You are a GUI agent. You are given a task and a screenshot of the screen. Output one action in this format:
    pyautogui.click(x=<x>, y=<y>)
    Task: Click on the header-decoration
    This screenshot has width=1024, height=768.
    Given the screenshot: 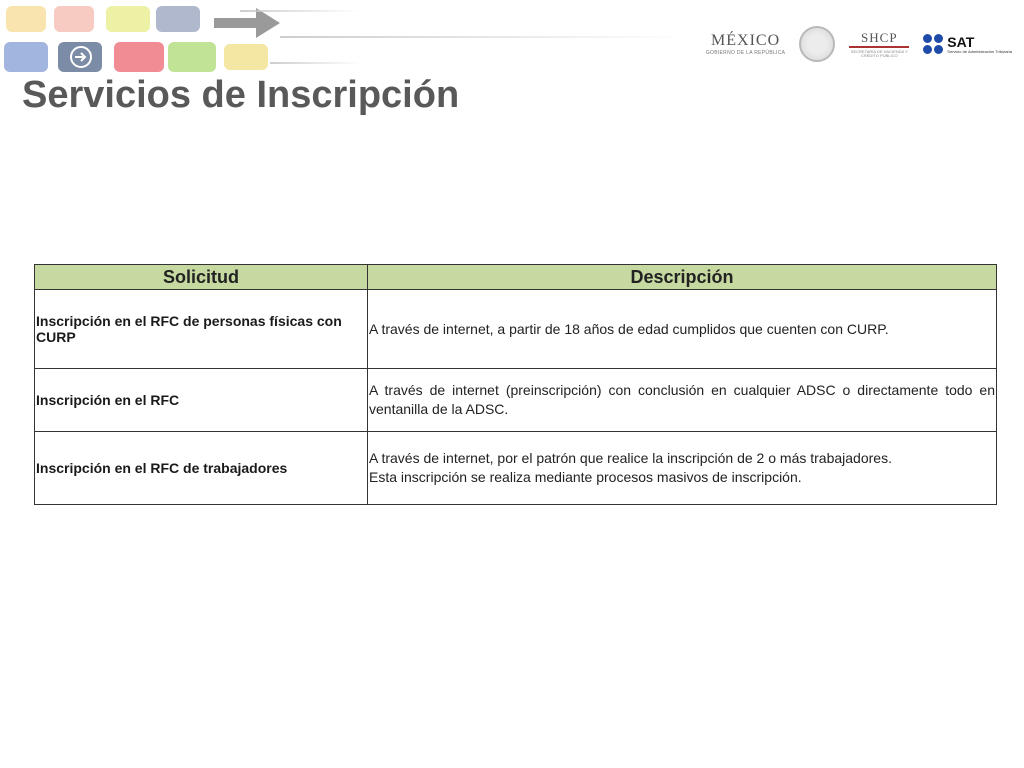 What is the action you would take?
    pyautogui.click(x=350, y=40)
    